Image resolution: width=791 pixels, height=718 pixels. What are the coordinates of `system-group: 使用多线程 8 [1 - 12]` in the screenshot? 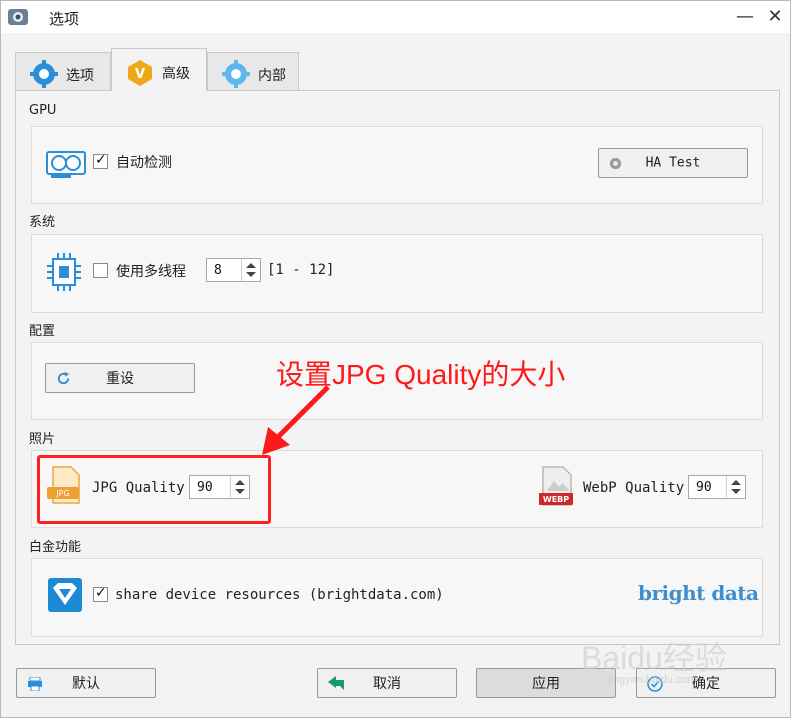 It's located at (397, 273).